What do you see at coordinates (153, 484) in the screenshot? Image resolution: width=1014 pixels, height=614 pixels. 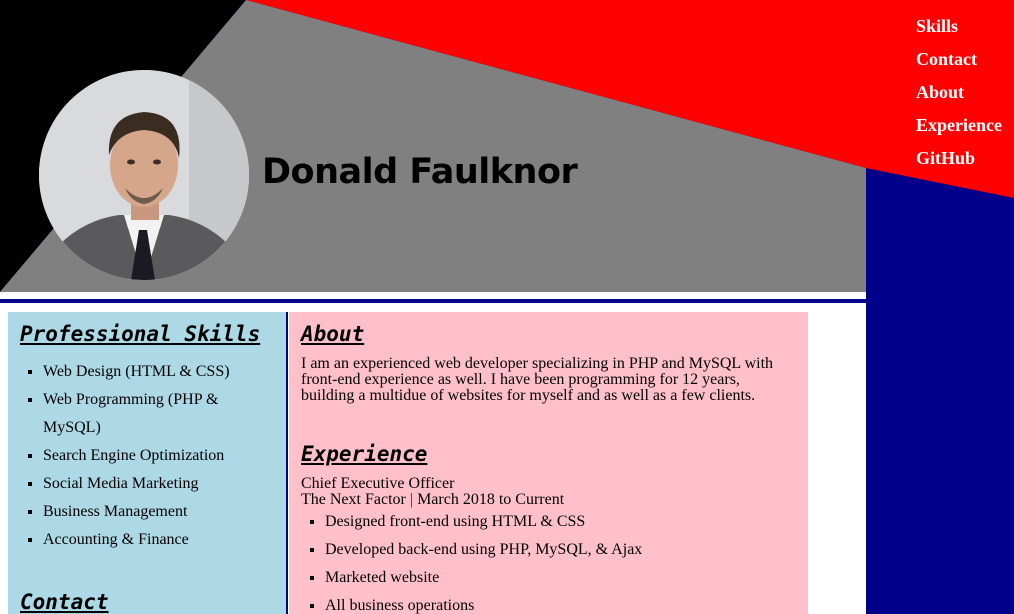 I see `skill-item: Social Media Marketing` at bounding box center [153, 484].